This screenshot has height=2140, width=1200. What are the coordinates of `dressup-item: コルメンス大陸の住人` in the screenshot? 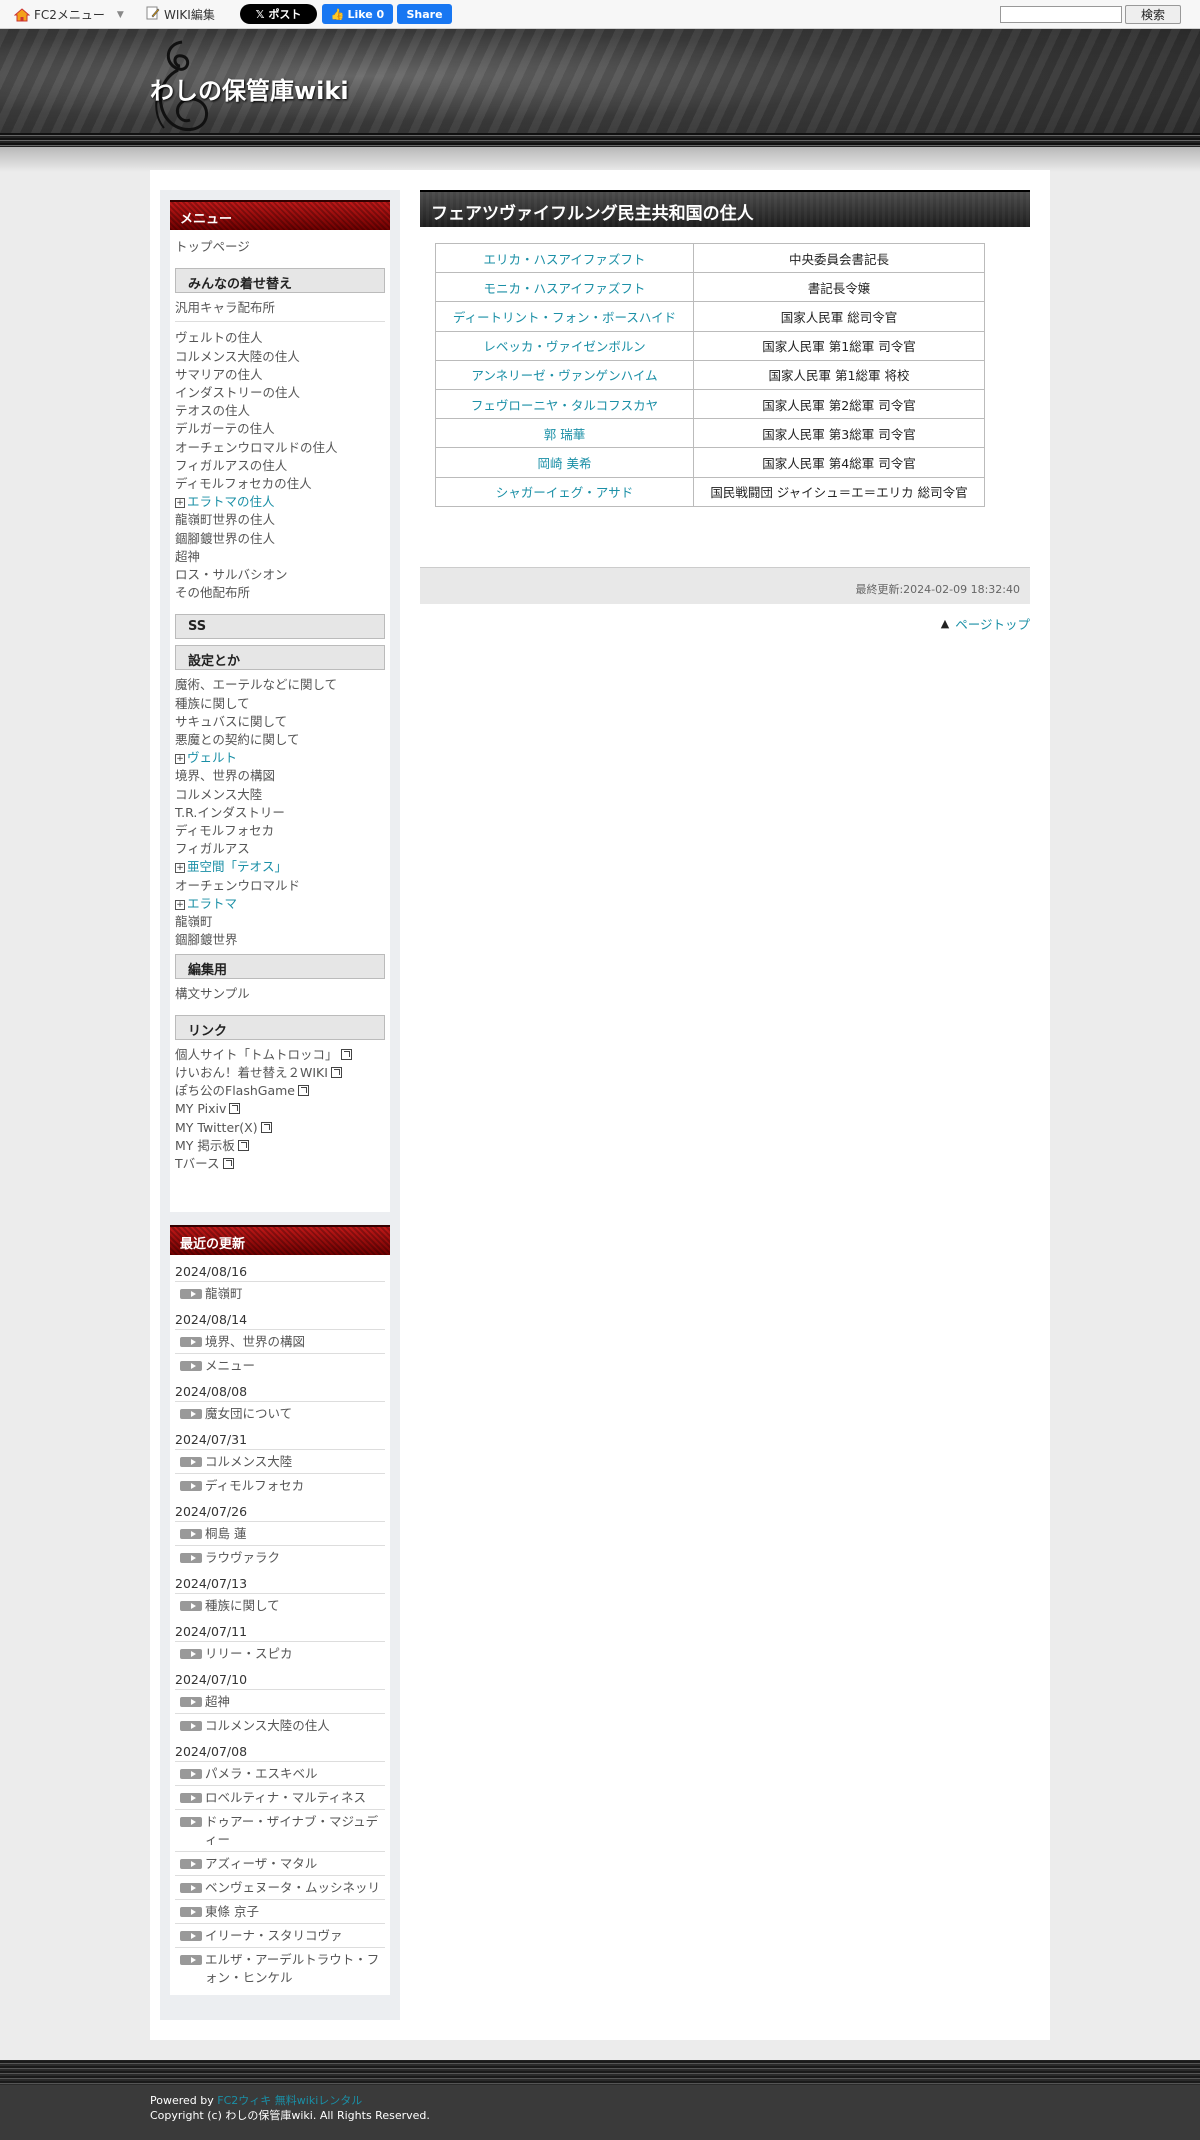 It's located at (280, 357).